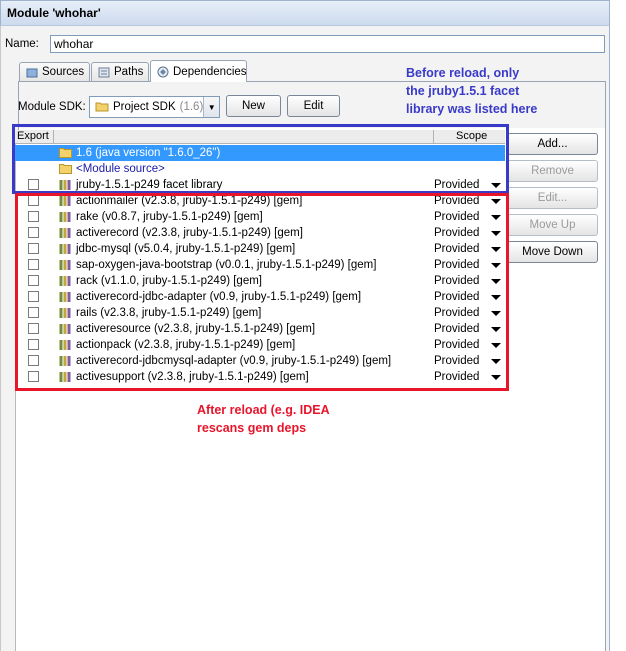  What do you see at coordinates (22, 44) in the screenshot?
I see `name-label: Name:` at bounding box center [22, 44].